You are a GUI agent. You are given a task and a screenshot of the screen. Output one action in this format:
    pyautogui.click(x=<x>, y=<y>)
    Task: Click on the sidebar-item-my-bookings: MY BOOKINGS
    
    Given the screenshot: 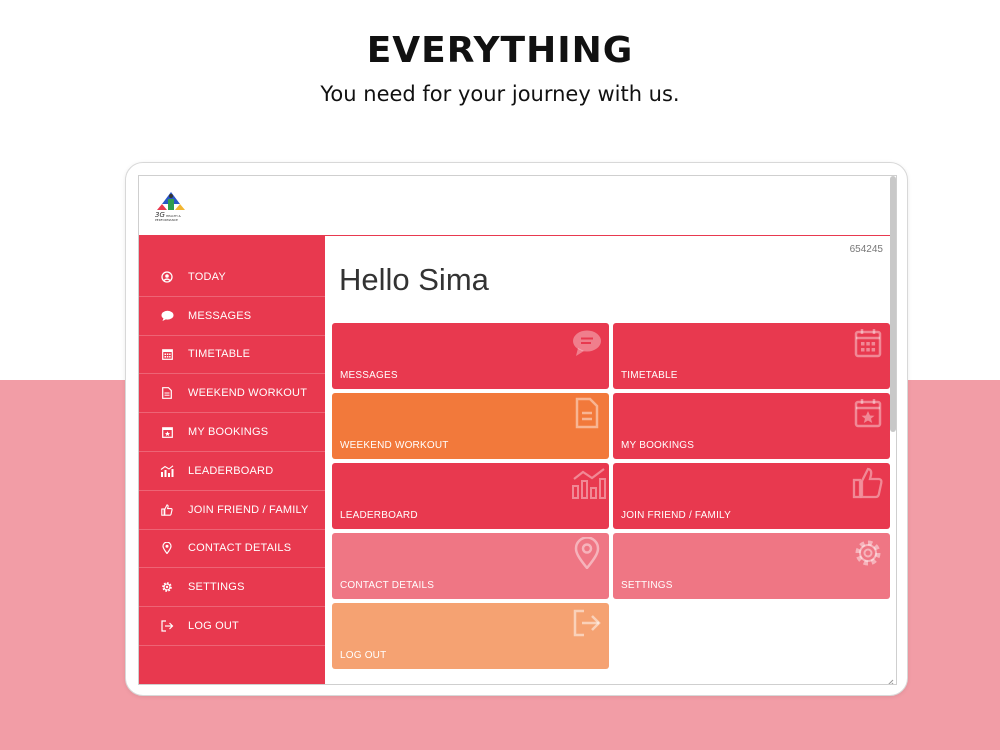 What is the action you would take?
    pyautogui.click(x=232, y=432)
    